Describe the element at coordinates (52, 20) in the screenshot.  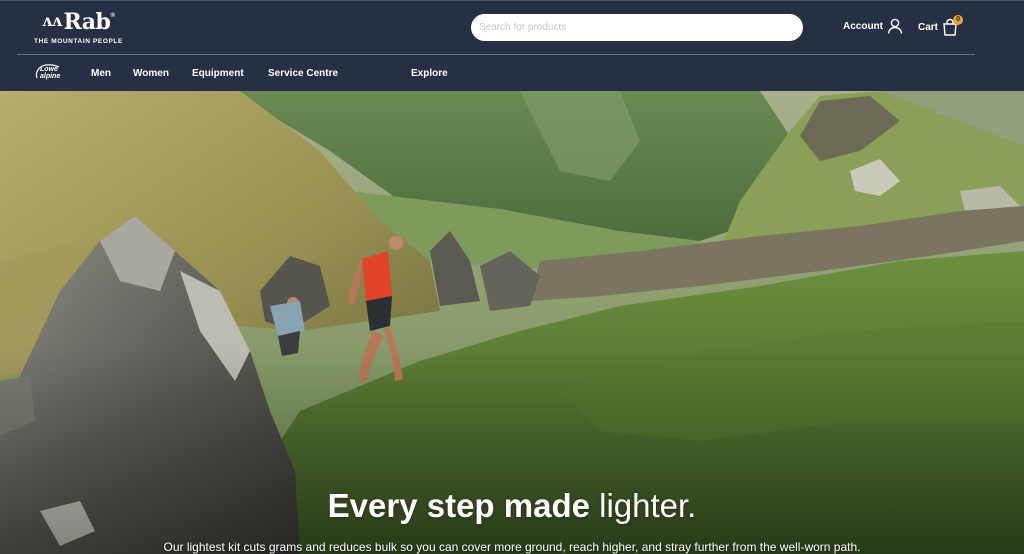
I see `mountain-peaks-icon: ᴧᴧ` at that location.